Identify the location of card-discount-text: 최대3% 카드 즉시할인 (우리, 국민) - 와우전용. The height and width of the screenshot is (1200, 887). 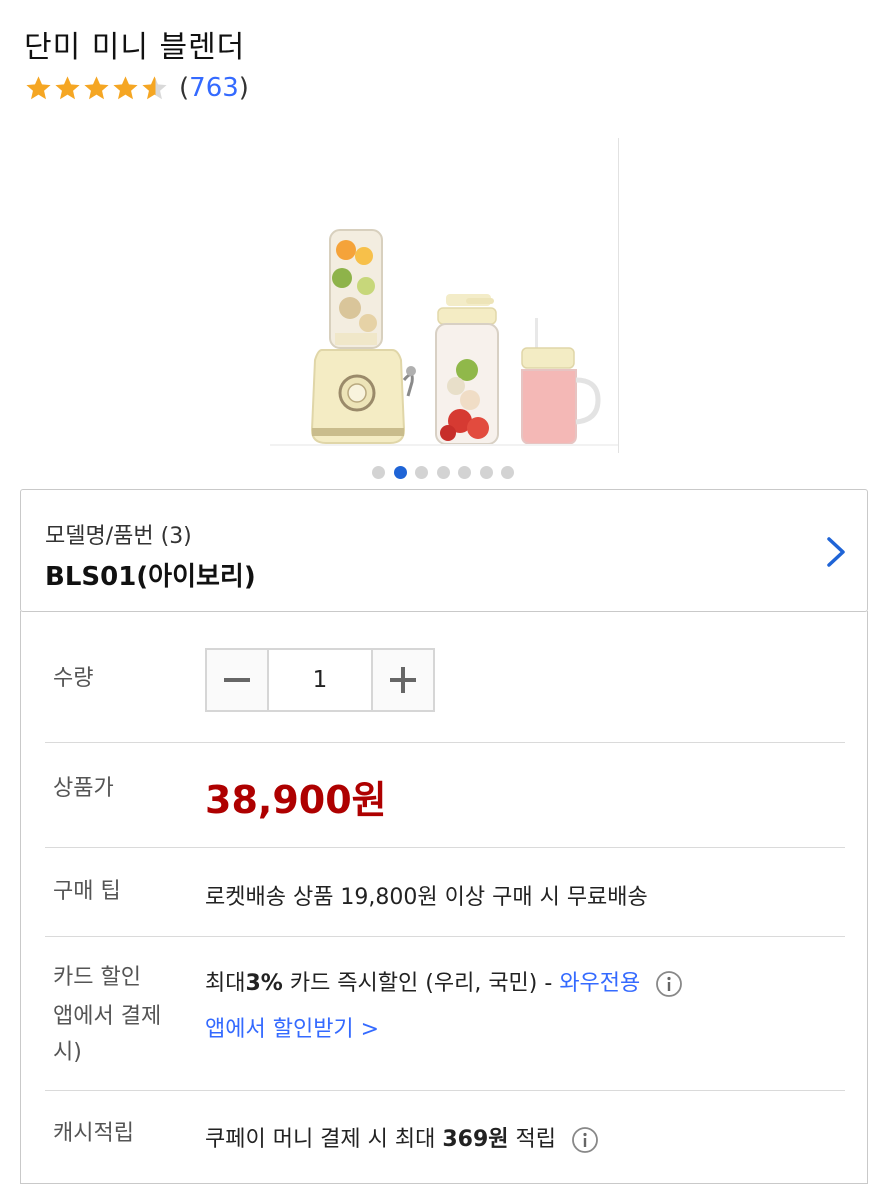
(444, 981).